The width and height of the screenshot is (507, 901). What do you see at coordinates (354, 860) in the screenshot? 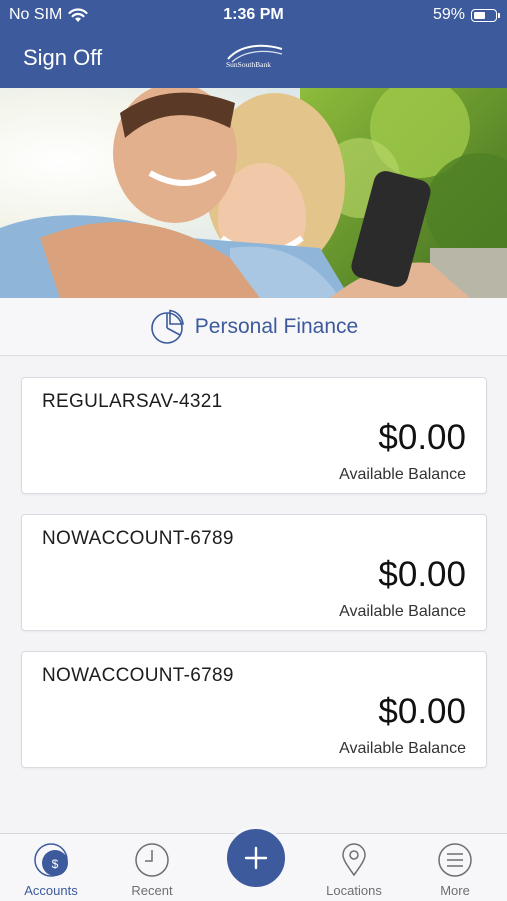
I see `location-pin-icon` at bounding box center [354, 860].